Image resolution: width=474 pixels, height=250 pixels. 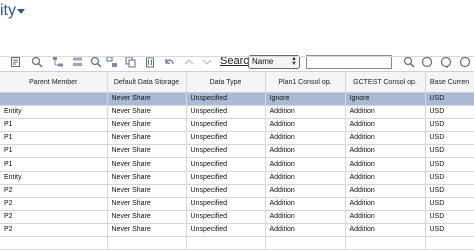 What do you see at coordinates (427, 62) in the screenshot?
I see `search-previous-icon` at bounding box center [427, 62].